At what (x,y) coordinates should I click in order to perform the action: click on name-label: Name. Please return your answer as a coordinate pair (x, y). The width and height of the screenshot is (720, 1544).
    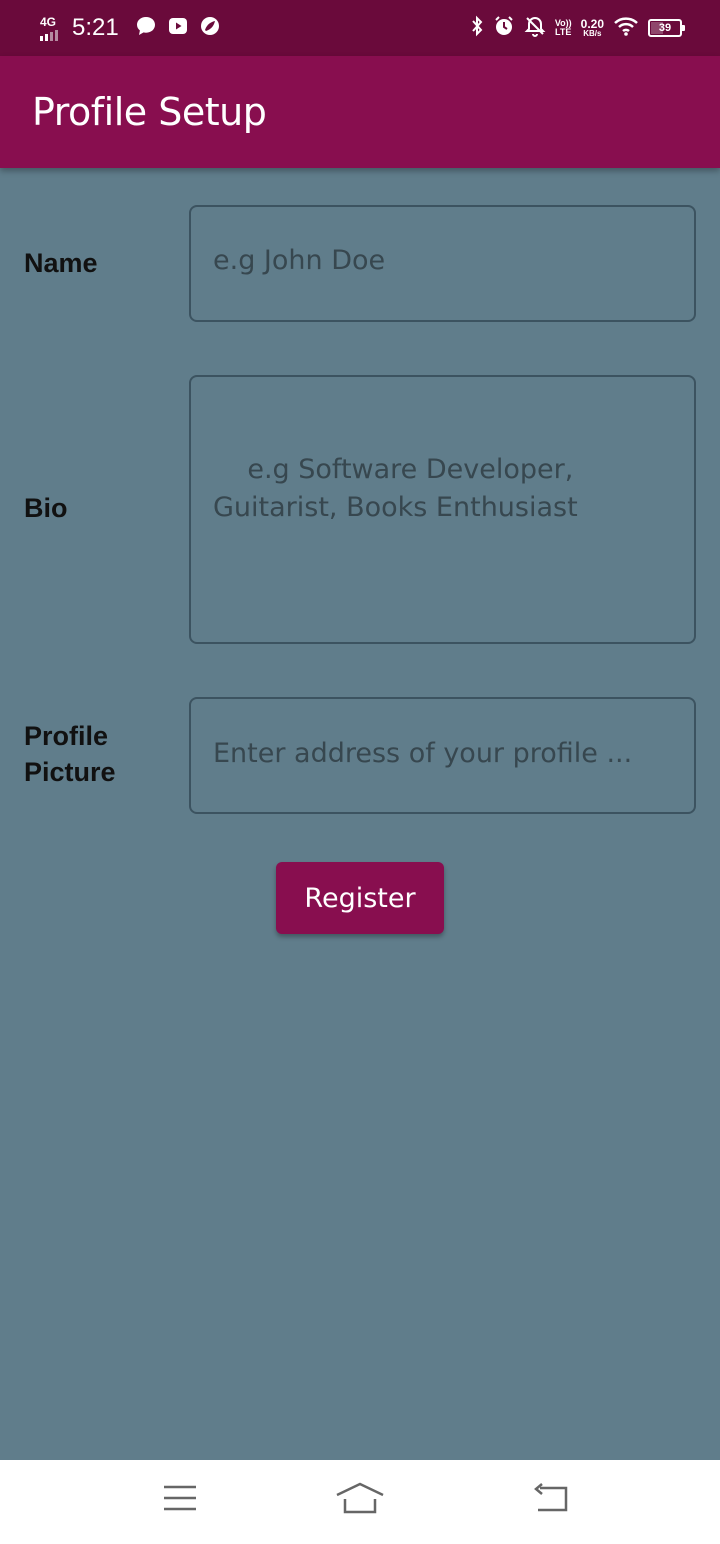
    Looking at the image, I should click on (61, 263).